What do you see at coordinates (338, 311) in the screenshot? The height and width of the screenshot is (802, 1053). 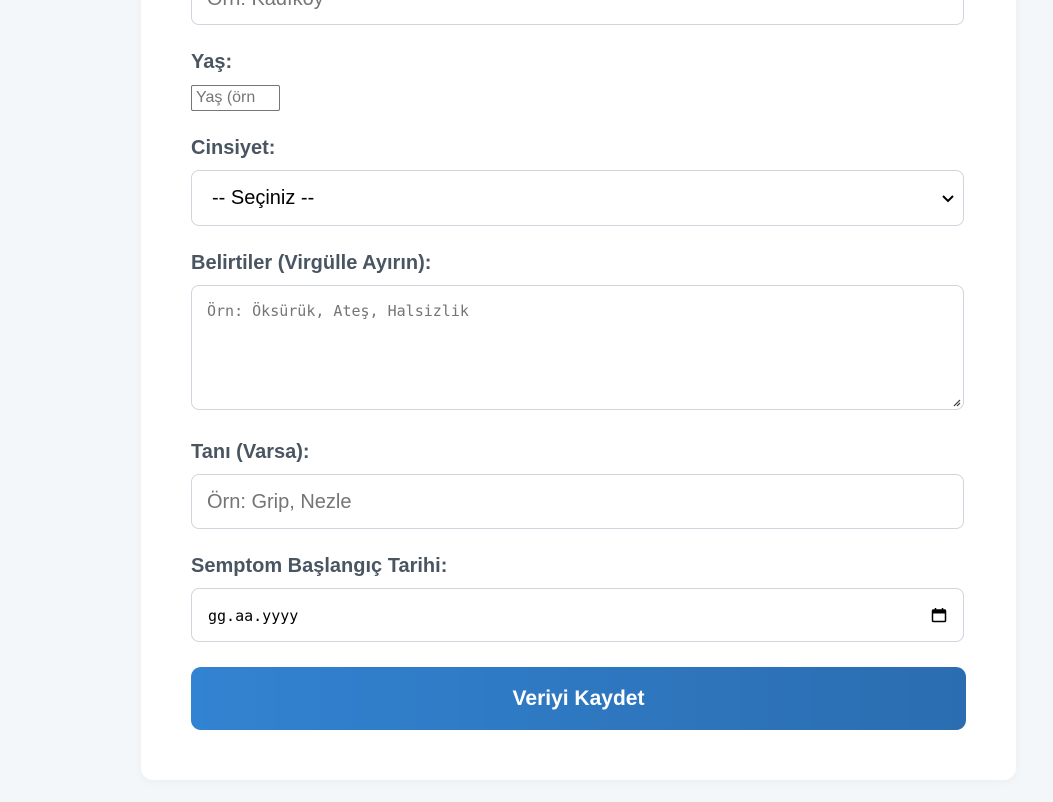 I see `symptoms-placeholder: Örn: Öksürük, Ateş, Halsizlik` at bounding box center [338, 311].